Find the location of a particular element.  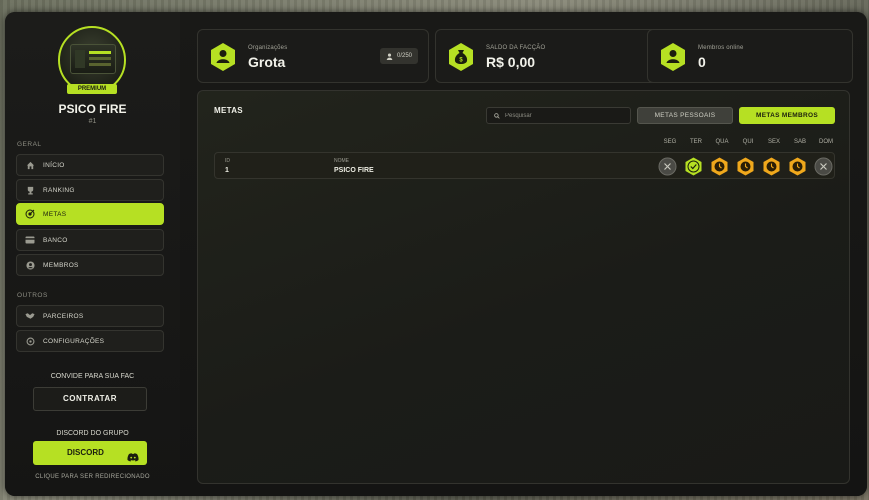

member-count-badge: 0/250 is located at coordinates (398, 56).